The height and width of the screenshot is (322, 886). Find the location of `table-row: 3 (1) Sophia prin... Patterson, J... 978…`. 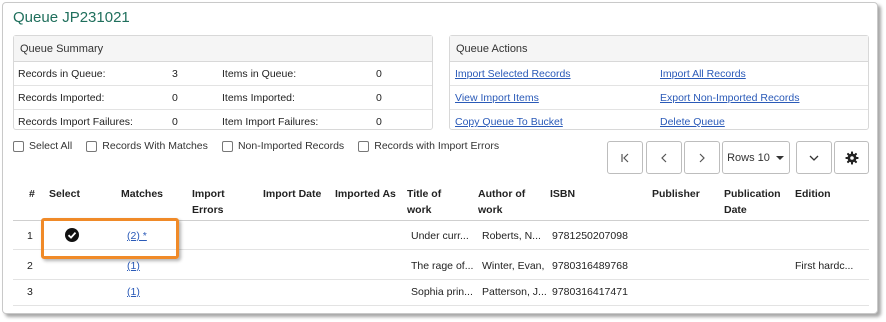

table-row: 3 (1) Sophia prin... Patterson, J... 978… is located at coordinates (441, 292).